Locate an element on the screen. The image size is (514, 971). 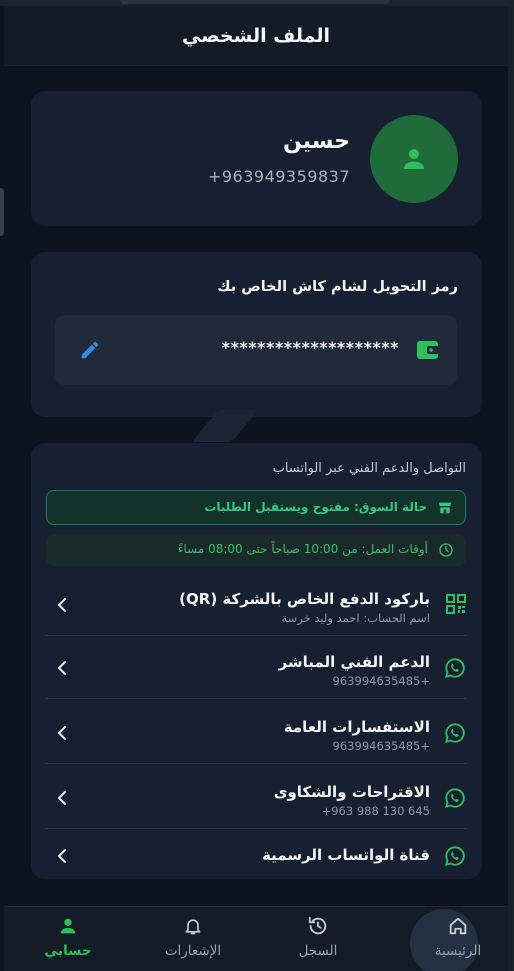
side-handle is located at coordinates (2, 212).